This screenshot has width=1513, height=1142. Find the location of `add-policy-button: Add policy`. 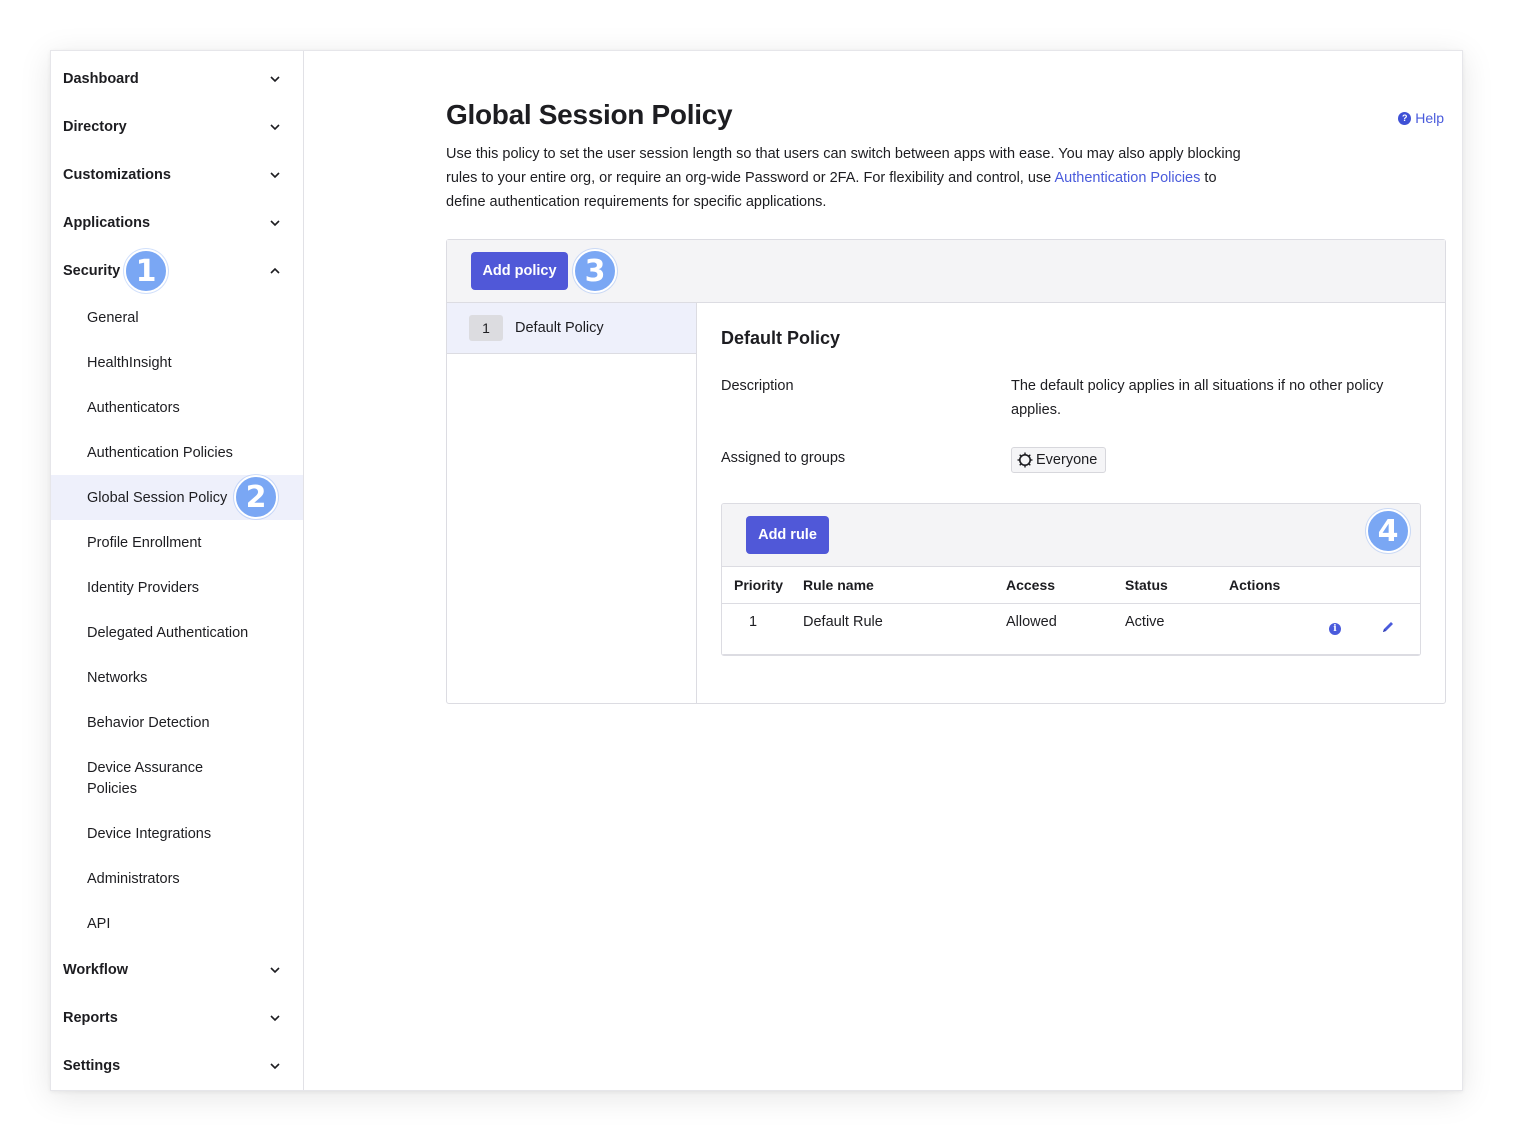

add-policy-button: Add policy is located at coordinates (519, 271).